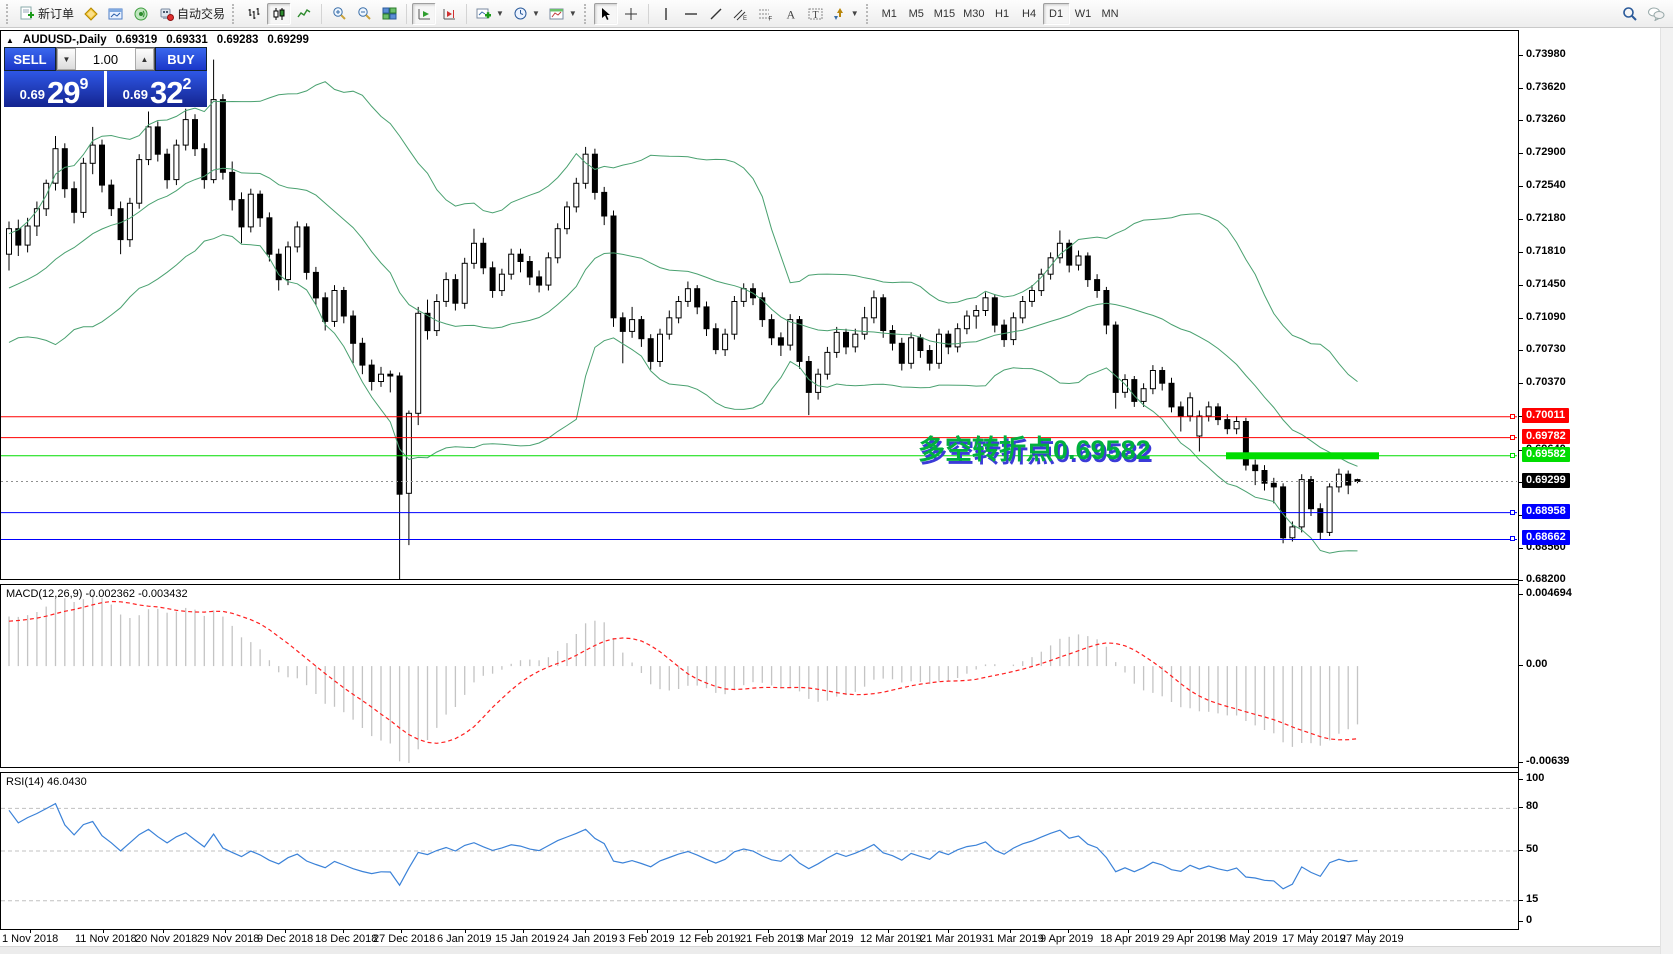  Describe the element at coordinates (605, 13) in the screenshot. I see `cursor-button` at that location.